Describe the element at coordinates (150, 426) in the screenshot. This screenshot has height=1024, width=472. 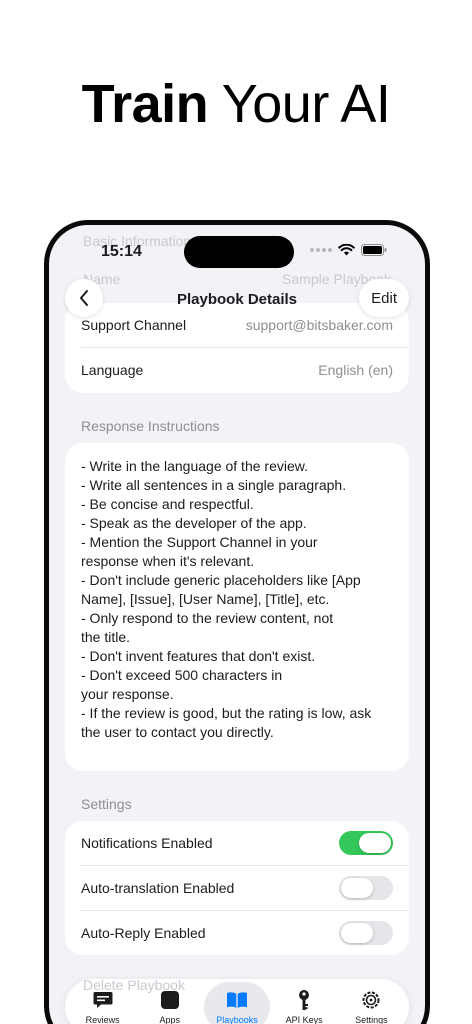
I see `response-instructions-heading: Response Instructions` at that location.